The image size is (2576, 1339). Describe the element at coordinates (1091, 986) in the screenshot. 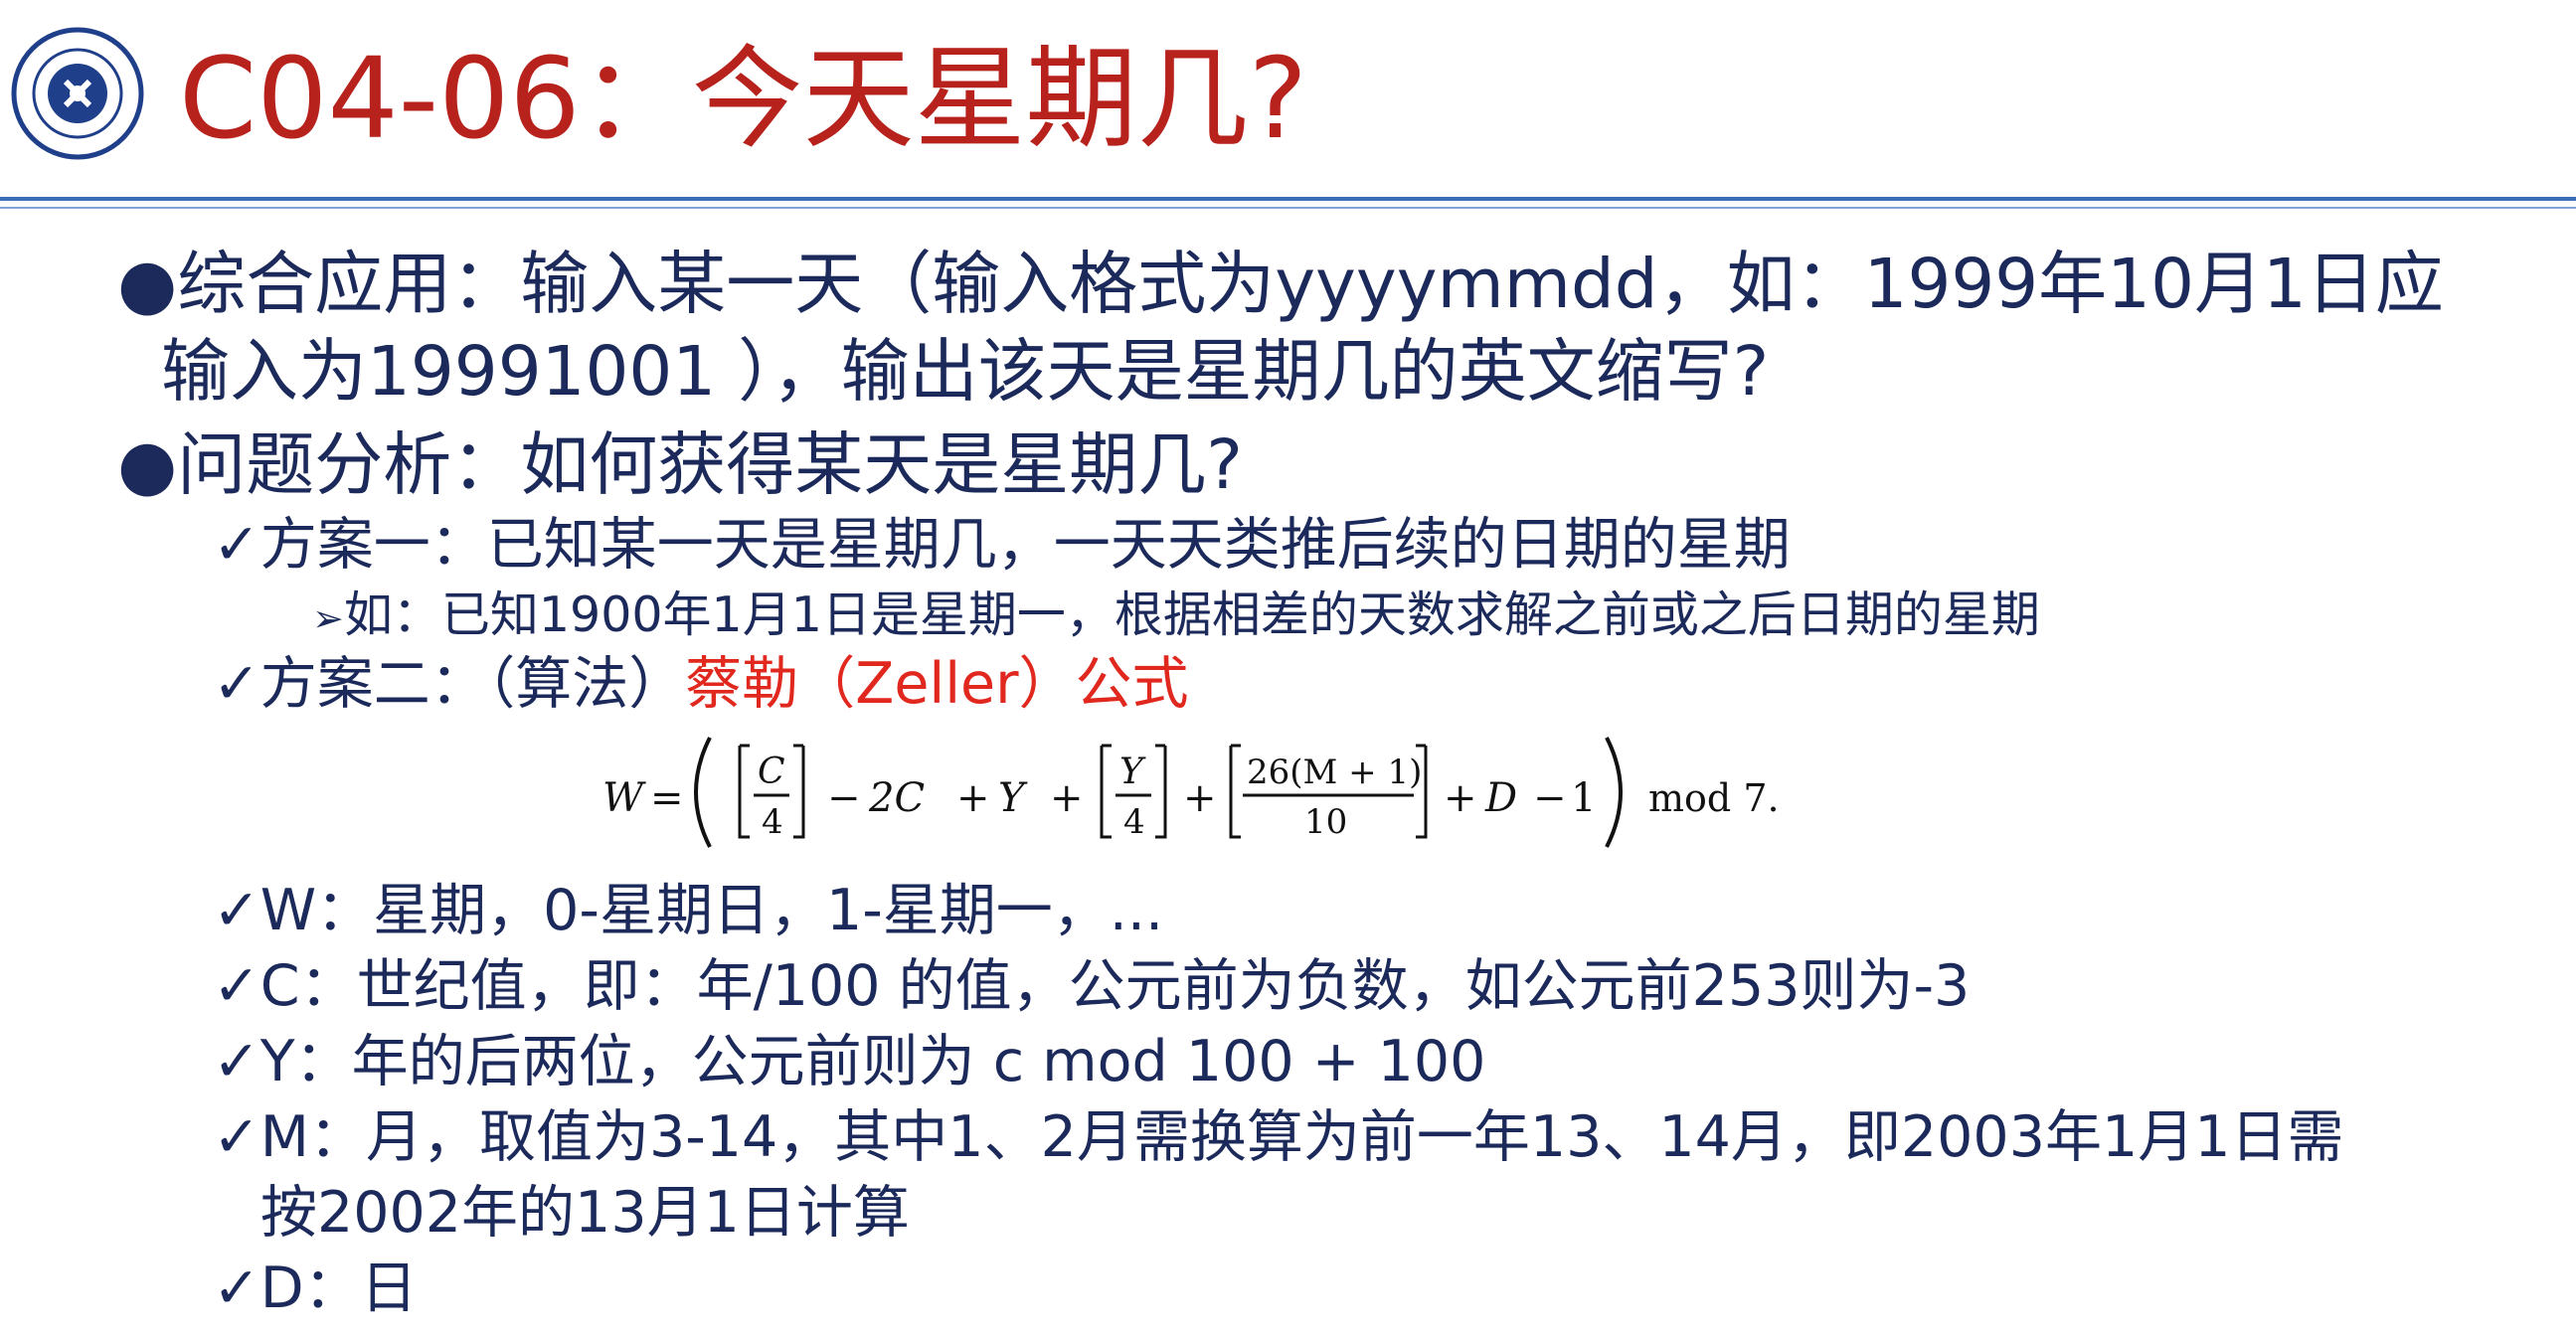

I see `def-c: ✓C：世纪值，即：年/100 的值，公元前为负数，如公元前253则为-3` at that location.